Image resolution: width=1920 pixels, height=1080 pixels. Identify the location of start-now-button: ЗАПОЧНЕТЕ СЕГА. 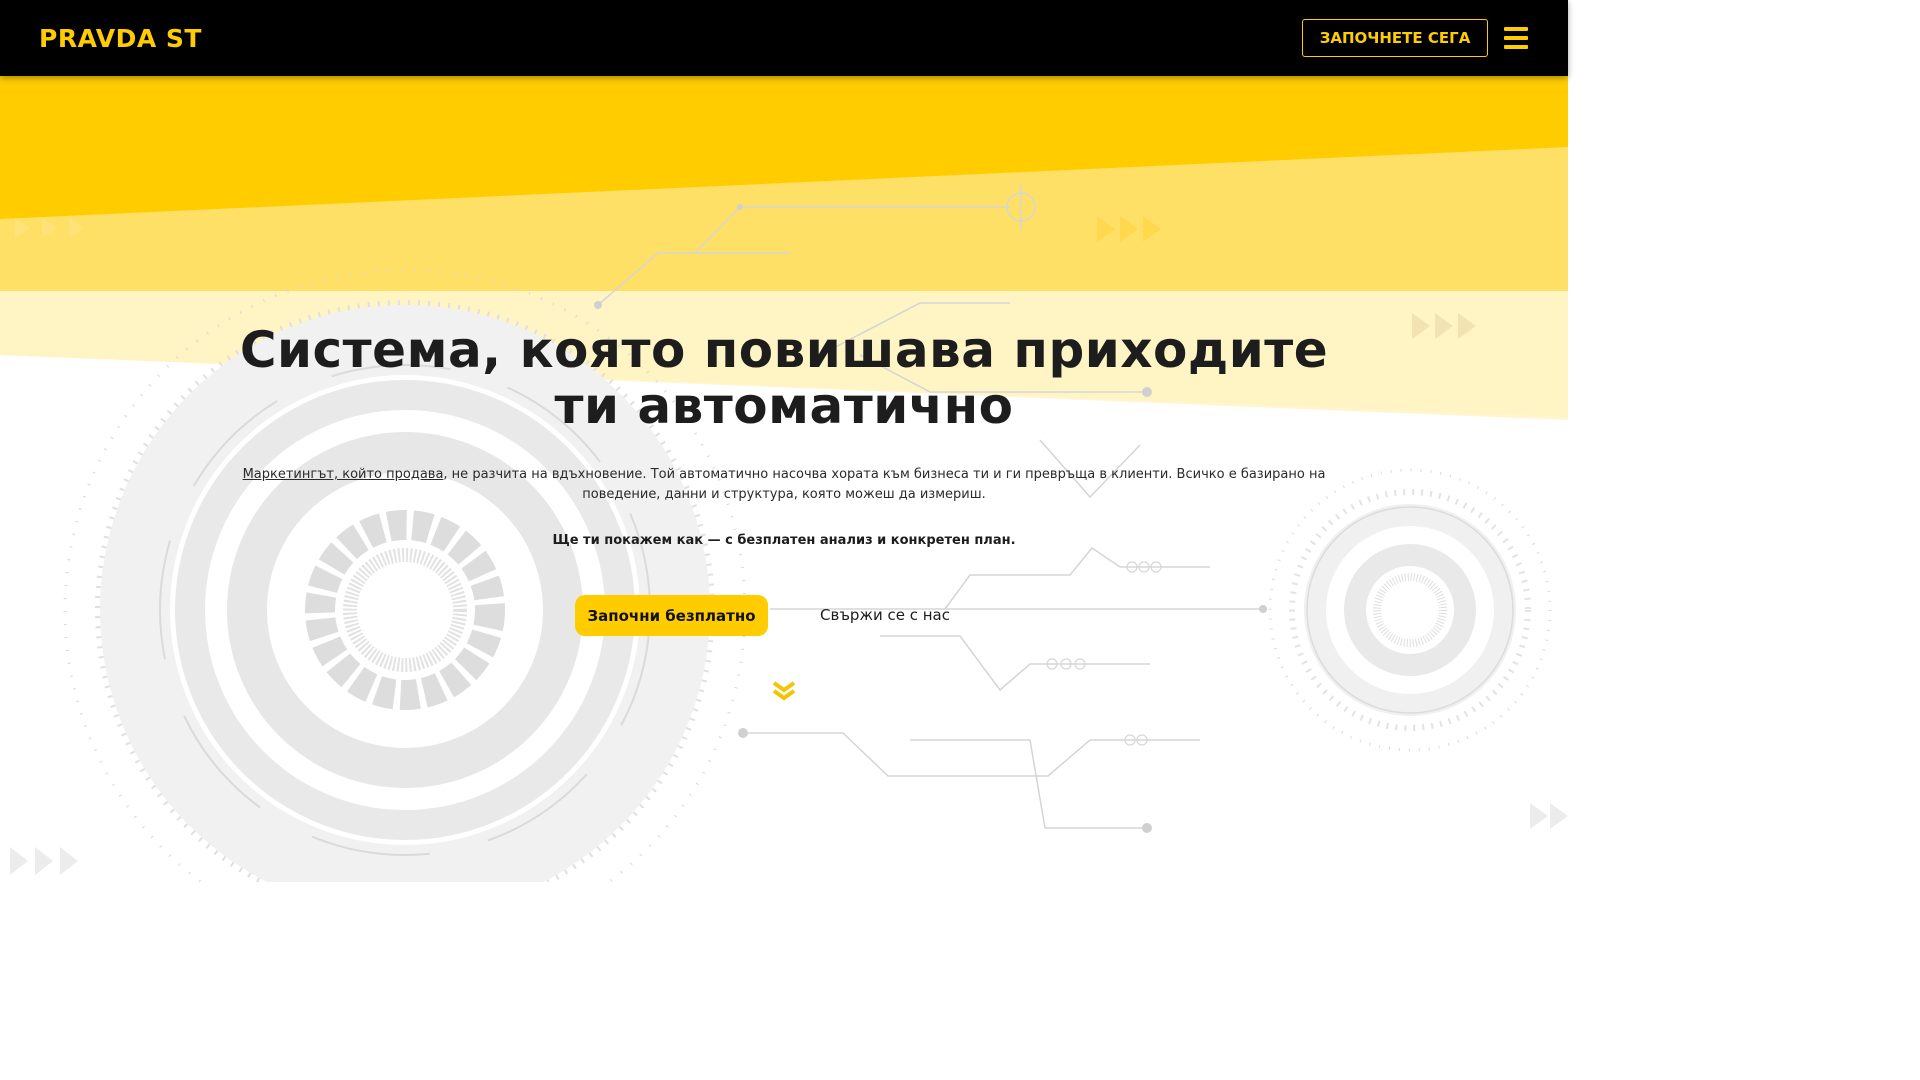
(1395, 38).